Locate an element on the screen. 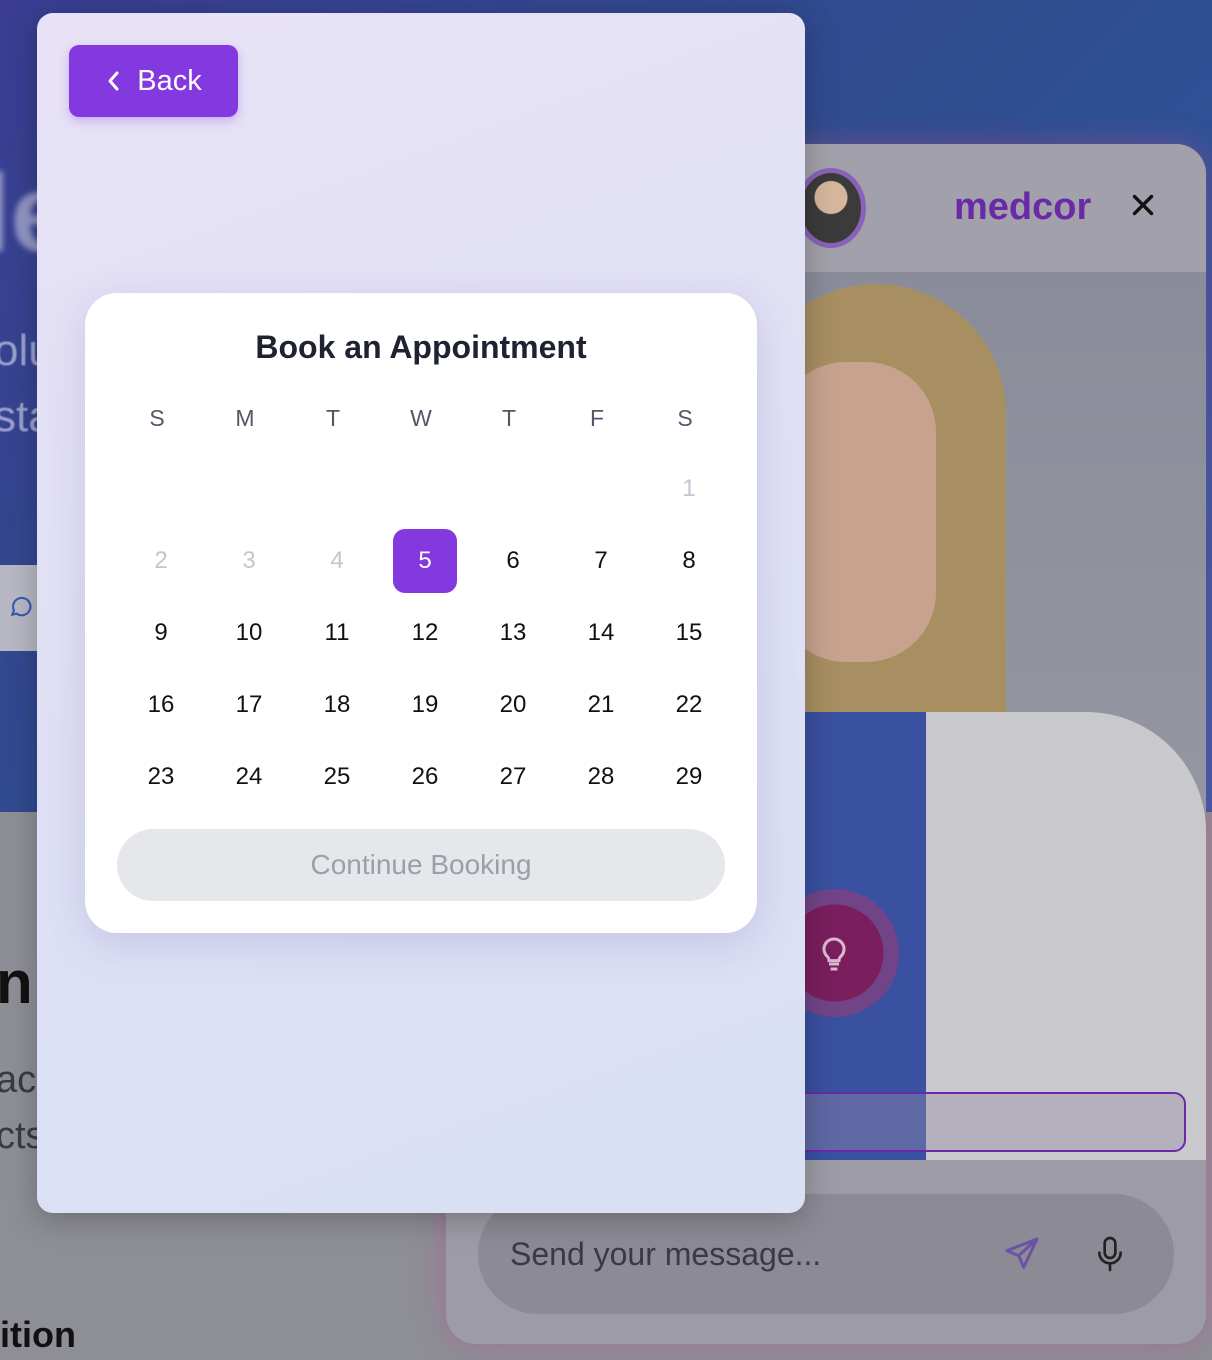 The height and width of the screenshot is (1360, 1212). lightbulb-icon is located at coordinates (834, 954).